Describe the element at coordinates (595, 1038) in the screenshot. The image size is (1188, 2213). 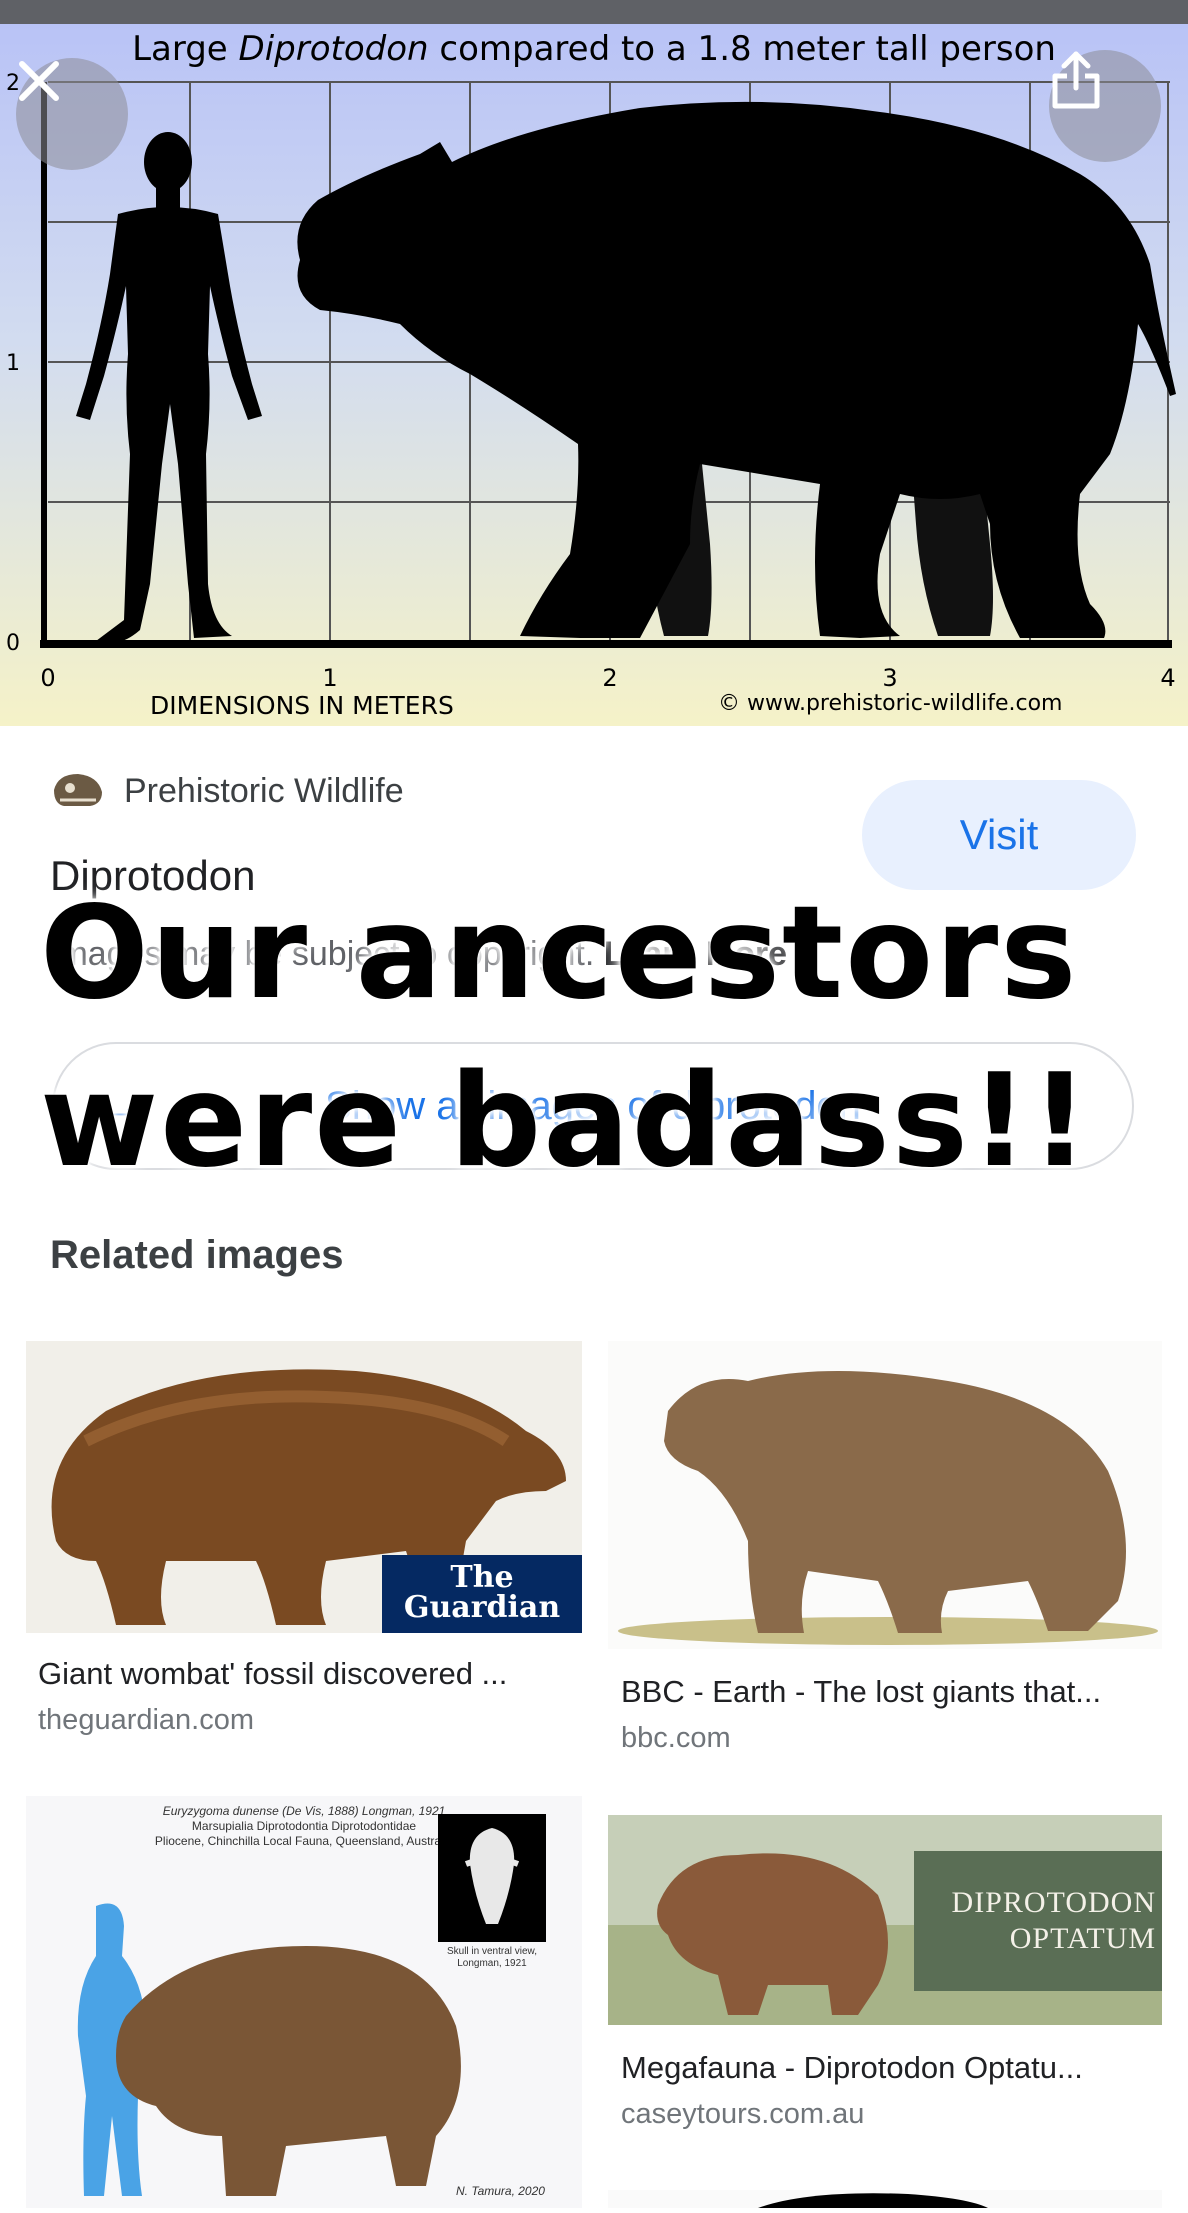
I see `meme-caption: Our ancestors were badass!!` at that location.